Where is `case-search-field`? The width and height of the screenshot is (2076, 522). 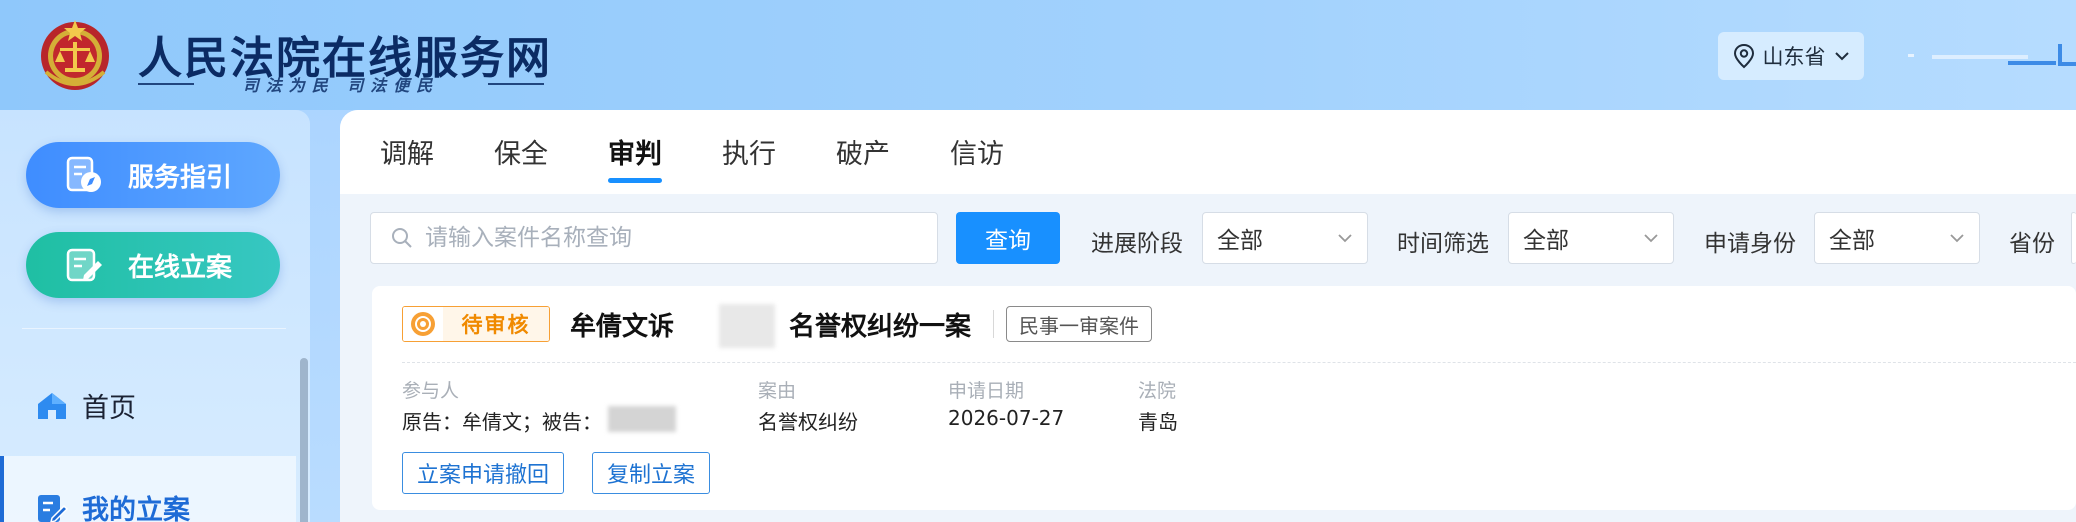
case-search-field is located at coordinates (654, 238).